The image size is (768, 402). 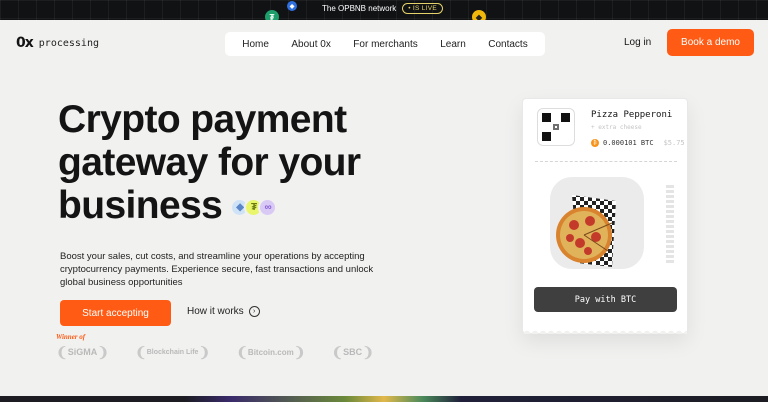 I want to click on how-it-works-label: How it works, so click(x=215, y=311).